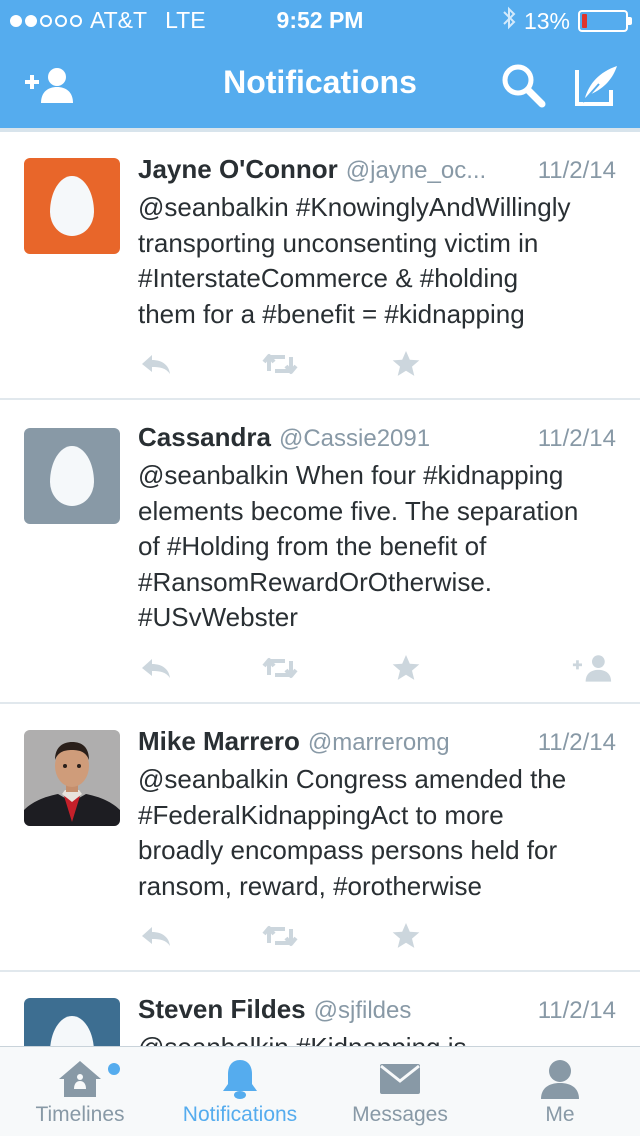 The width and height of the screenshot is (640, 1136). Describe the element at coordinates (351, 475) in the screenshot. I see `tweet-text-line: @seanbalkin When four #kidnapping` at that location.